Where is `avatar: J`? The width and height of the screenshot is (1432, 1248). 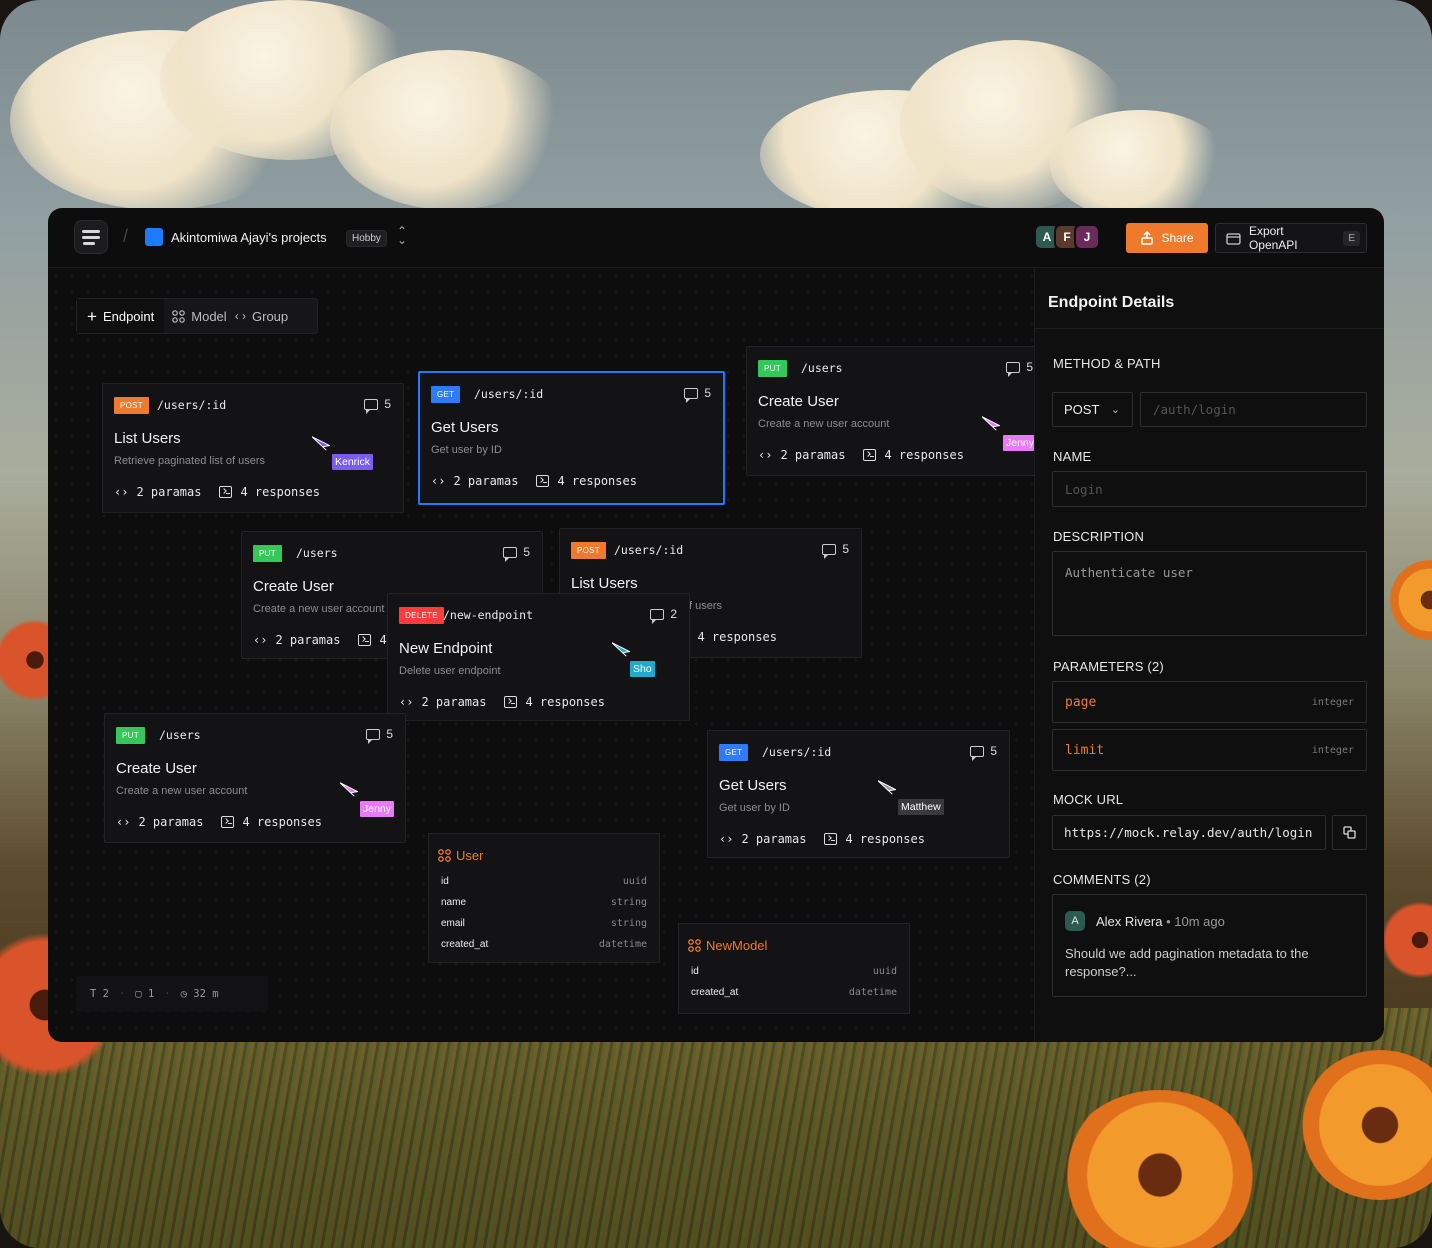 avatar: J is located at coordinates (1087, 237).